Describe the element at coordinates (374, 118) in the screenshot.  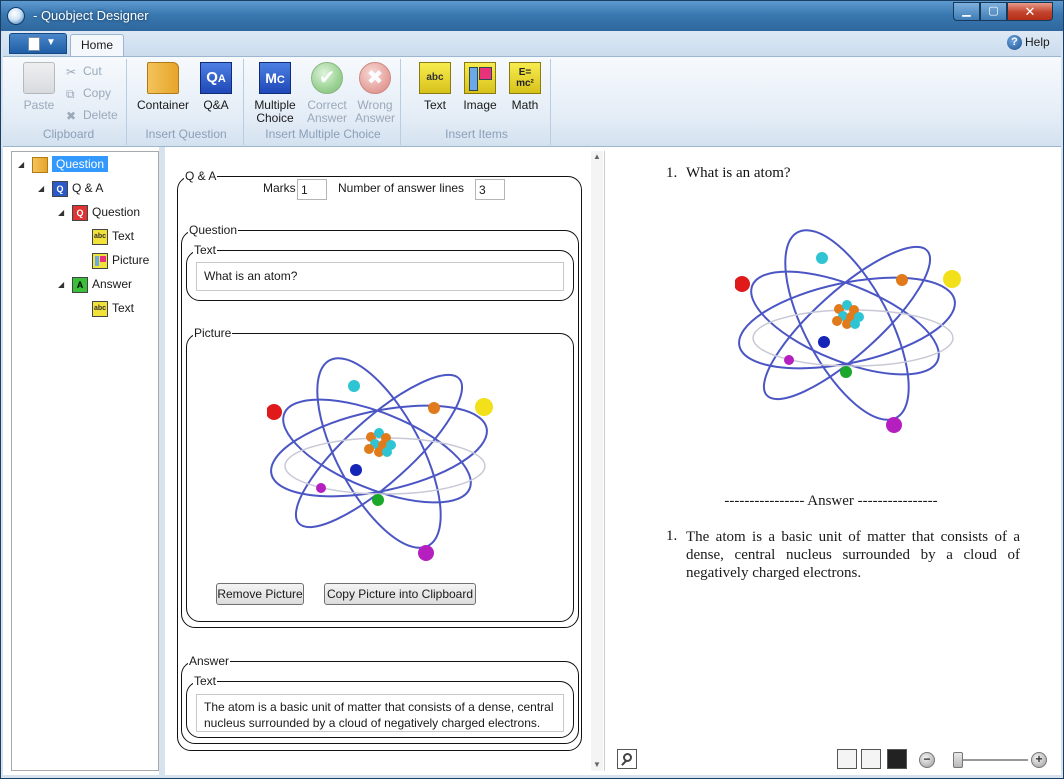
I see `wrong-answer-label-2: Answer` at that location.